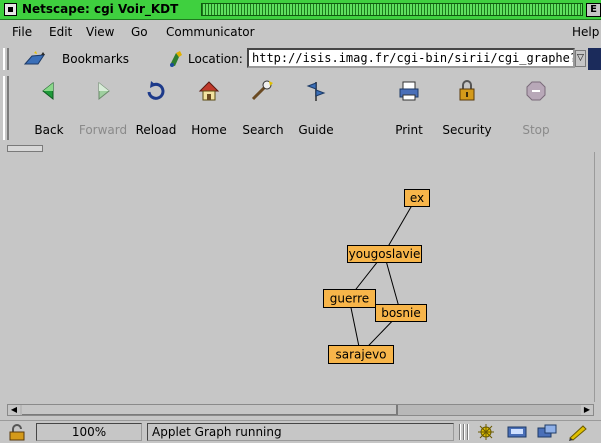 This screenshot has height=443, width=601. I want to click on home-button: Home, so click(209, 108).